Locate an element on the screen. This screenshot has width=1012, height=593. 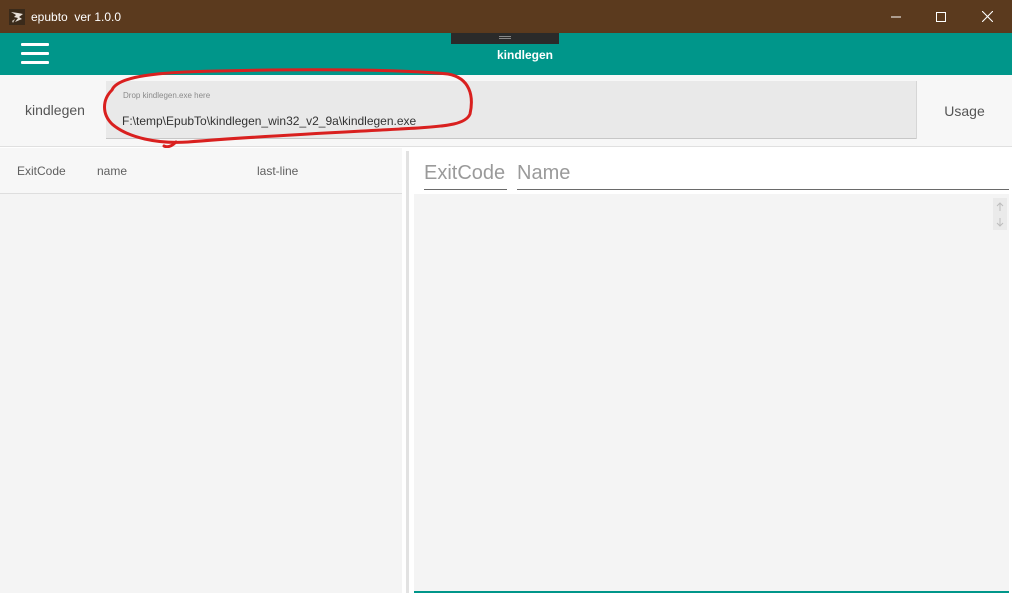
close-button is located at coordinates (987, 16).